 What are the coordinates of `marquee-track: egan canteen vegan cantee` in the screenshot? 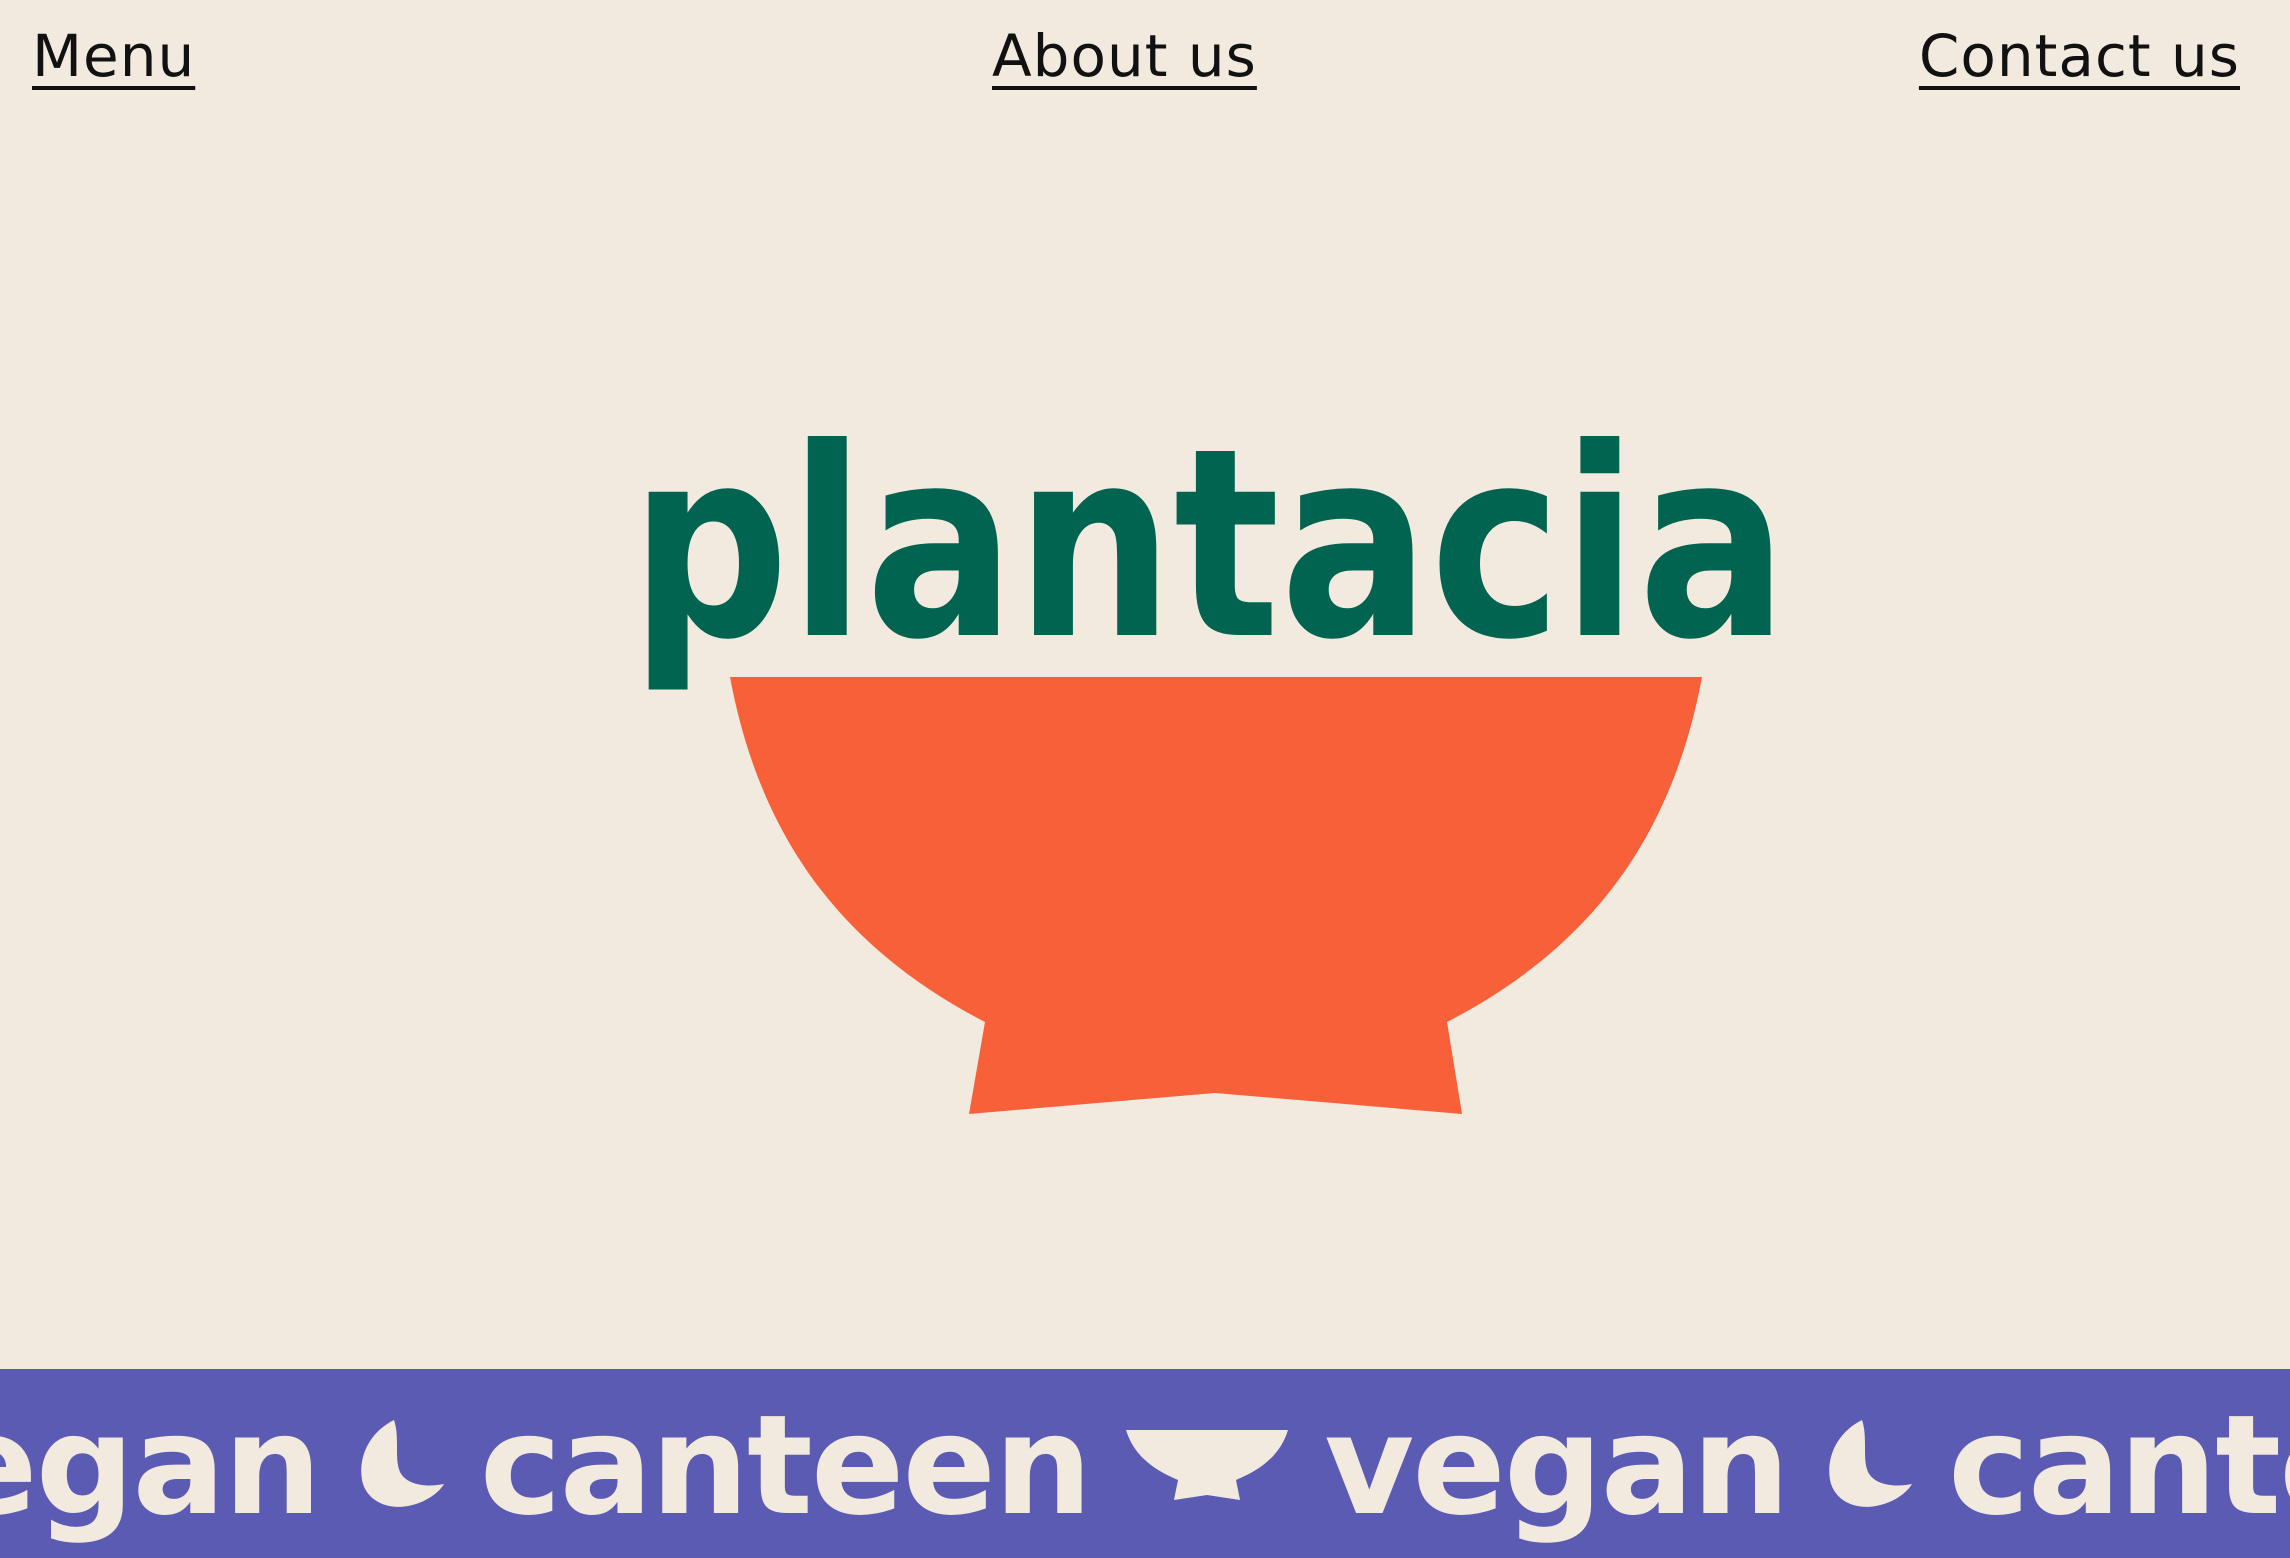 It's located at (1145, 1466).